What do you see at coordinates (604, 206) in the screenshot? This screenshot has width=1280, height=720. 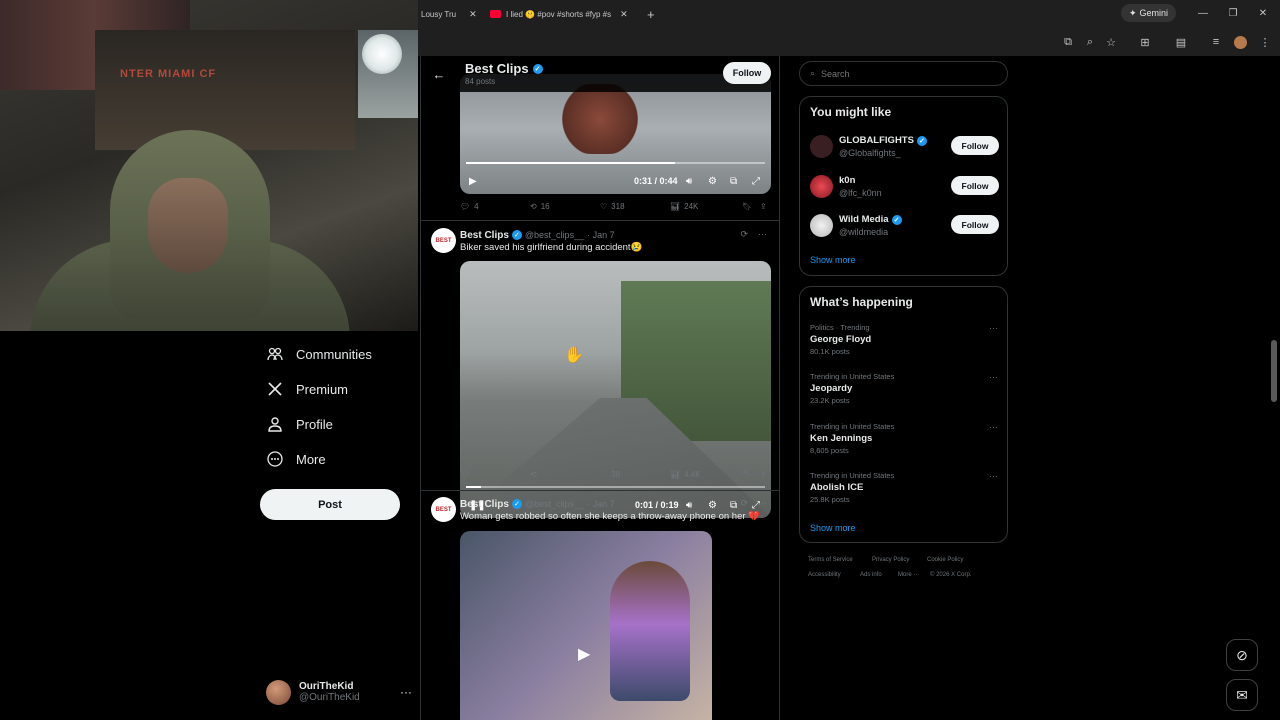 I see `heart-icon: ♡` at bounding box center [604, 206].